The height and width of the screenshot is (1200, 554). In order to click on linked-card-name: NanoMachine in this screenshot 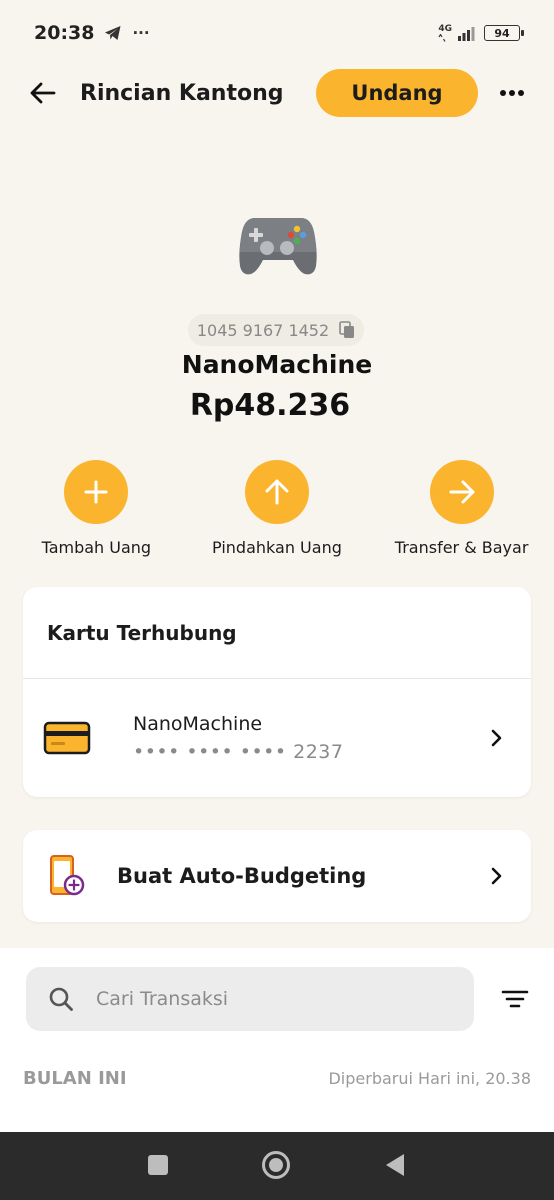, I will do `click(198, 724)`.